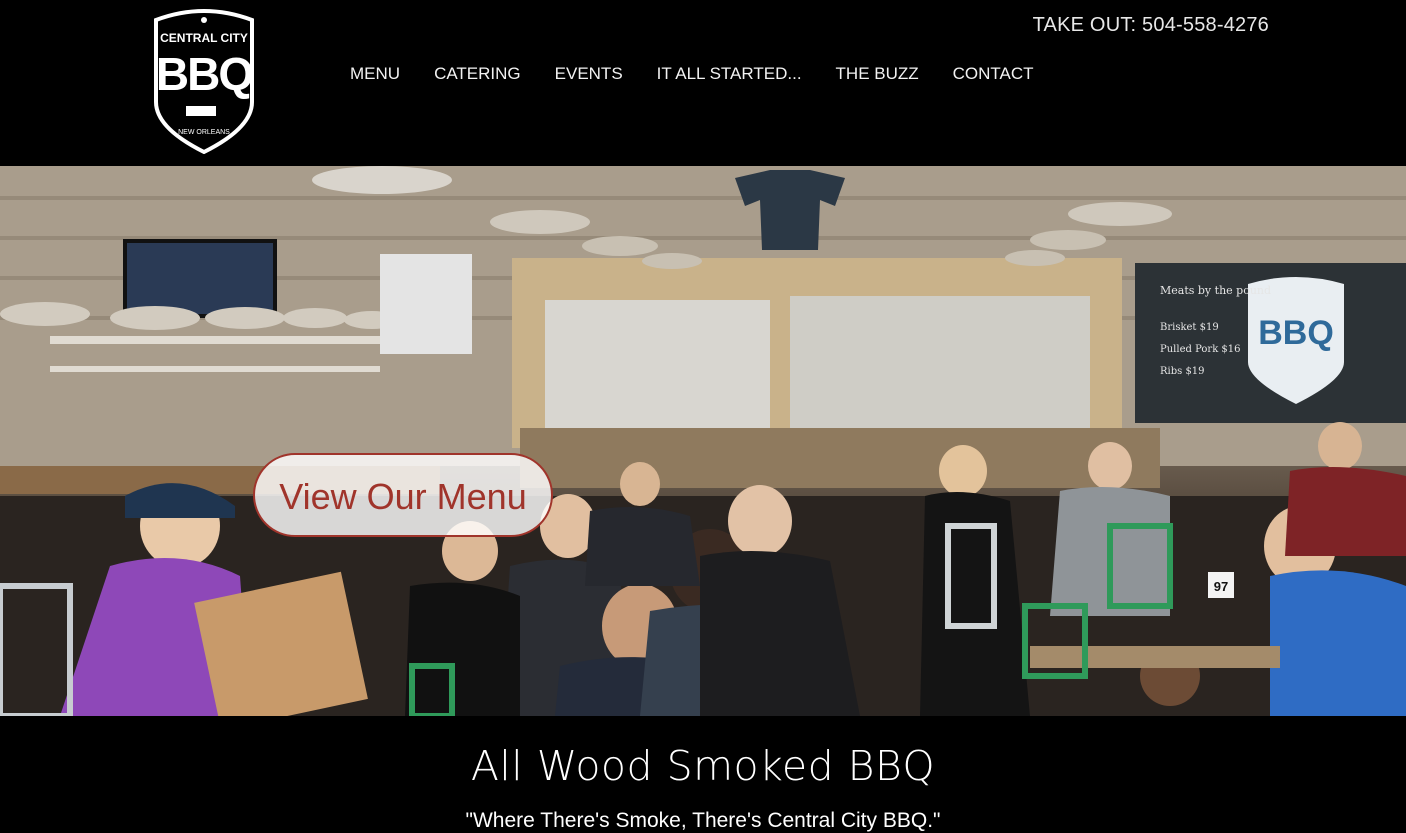  Describe the element at coordinates (1221, 586) in the screenshot. I see `table-number-sign: 97` at that location.